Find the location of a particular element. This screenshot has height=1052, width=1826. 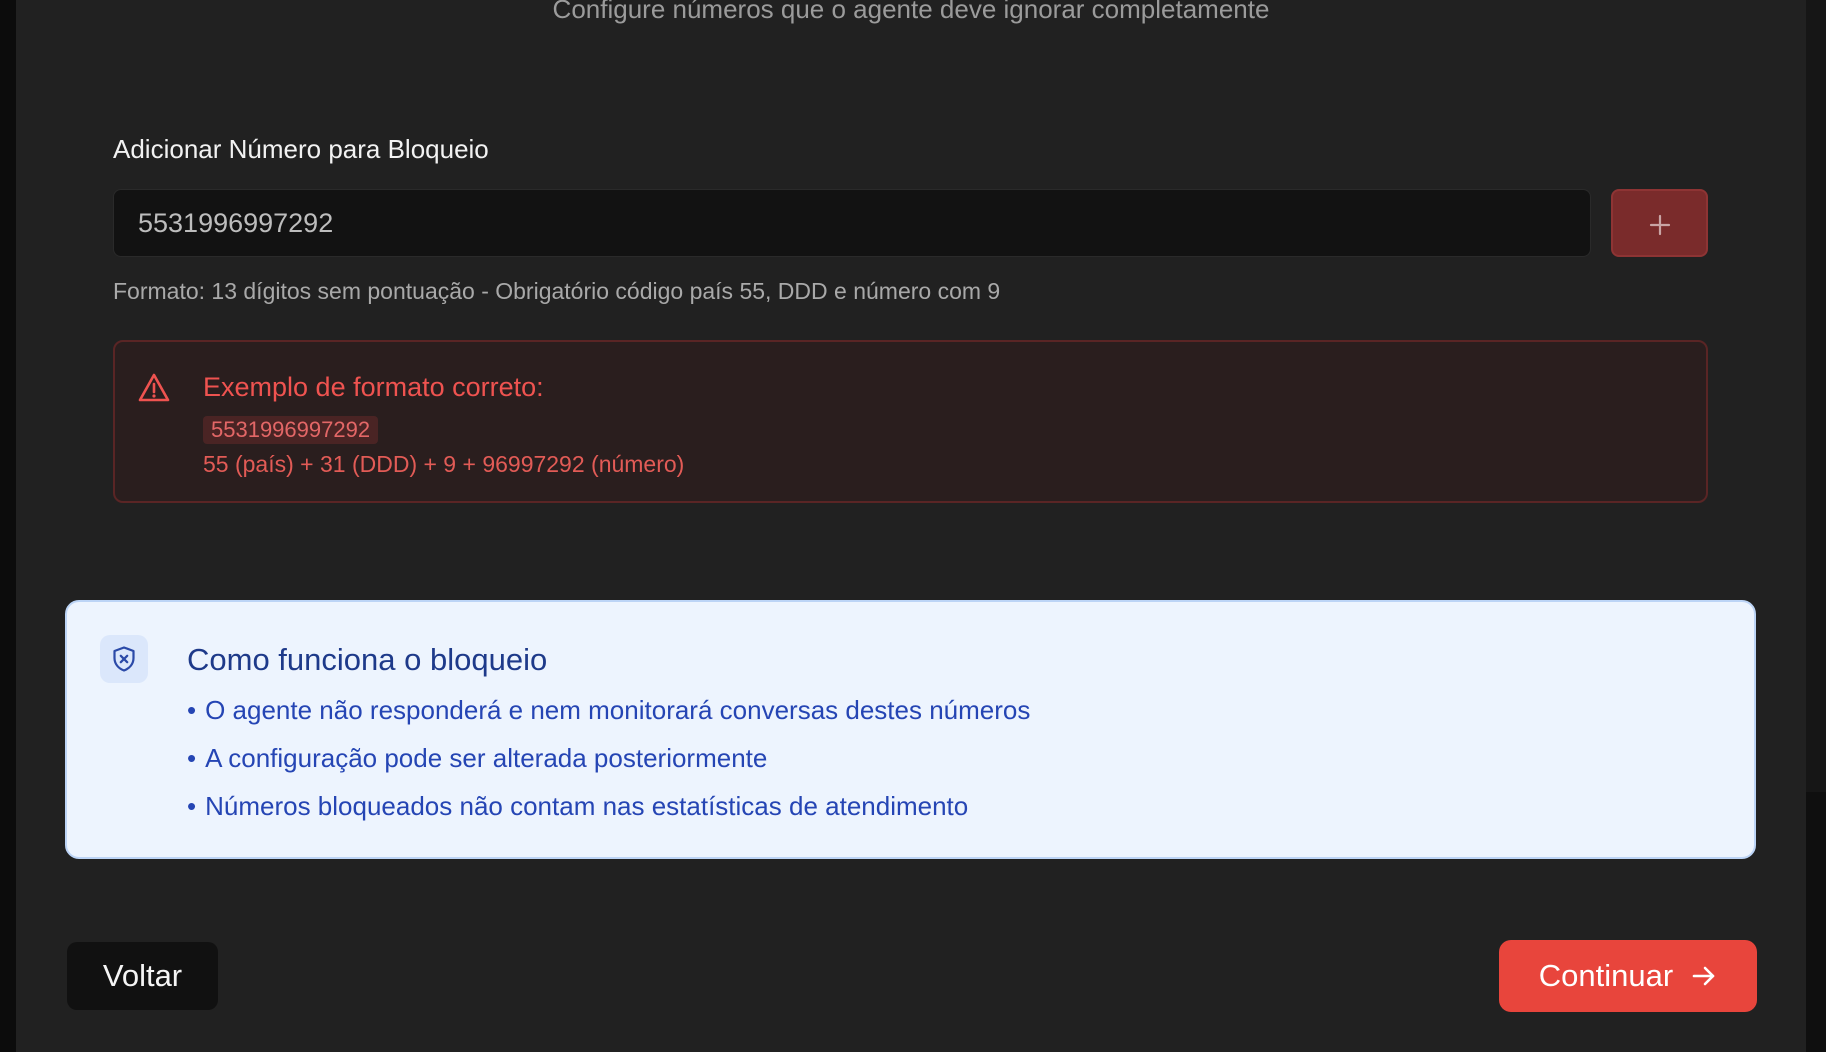

format-example-code: 5531996997292 is located at coordinates (291, 430).